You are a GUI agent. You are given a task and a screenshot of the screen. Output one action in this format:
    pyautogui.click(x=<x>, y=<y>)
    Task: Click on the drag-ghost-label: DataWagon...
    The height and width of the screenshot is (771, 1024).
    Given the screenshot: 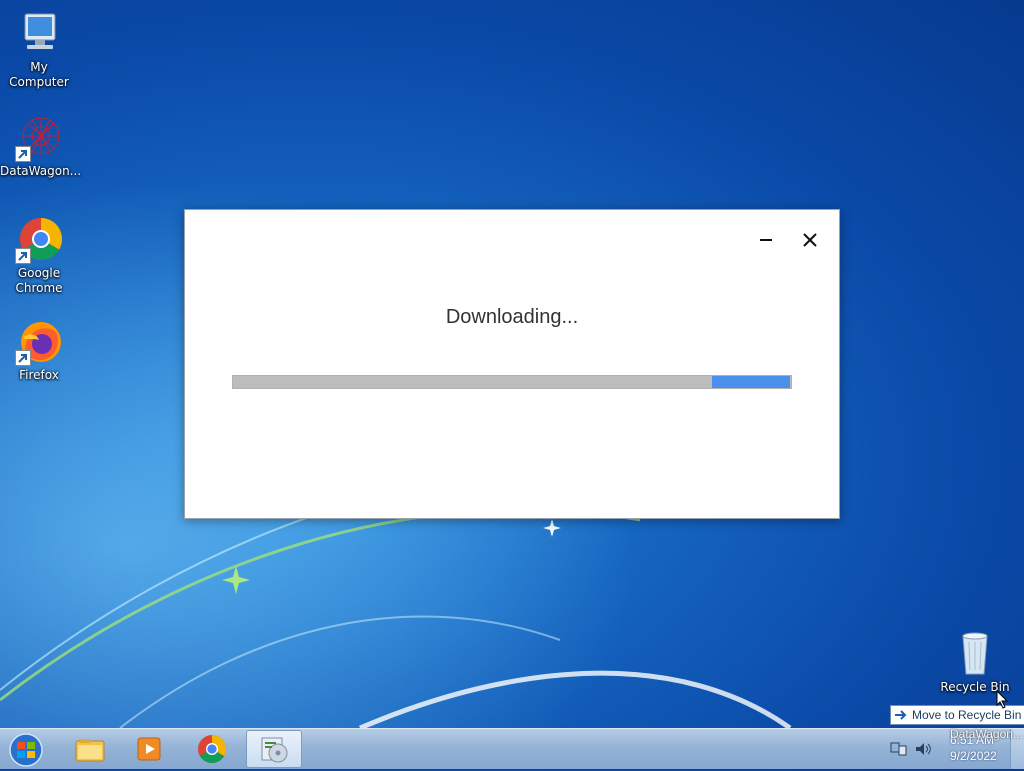 What is the action you would take?
    pyautogui.click(x=986, y=734)
    